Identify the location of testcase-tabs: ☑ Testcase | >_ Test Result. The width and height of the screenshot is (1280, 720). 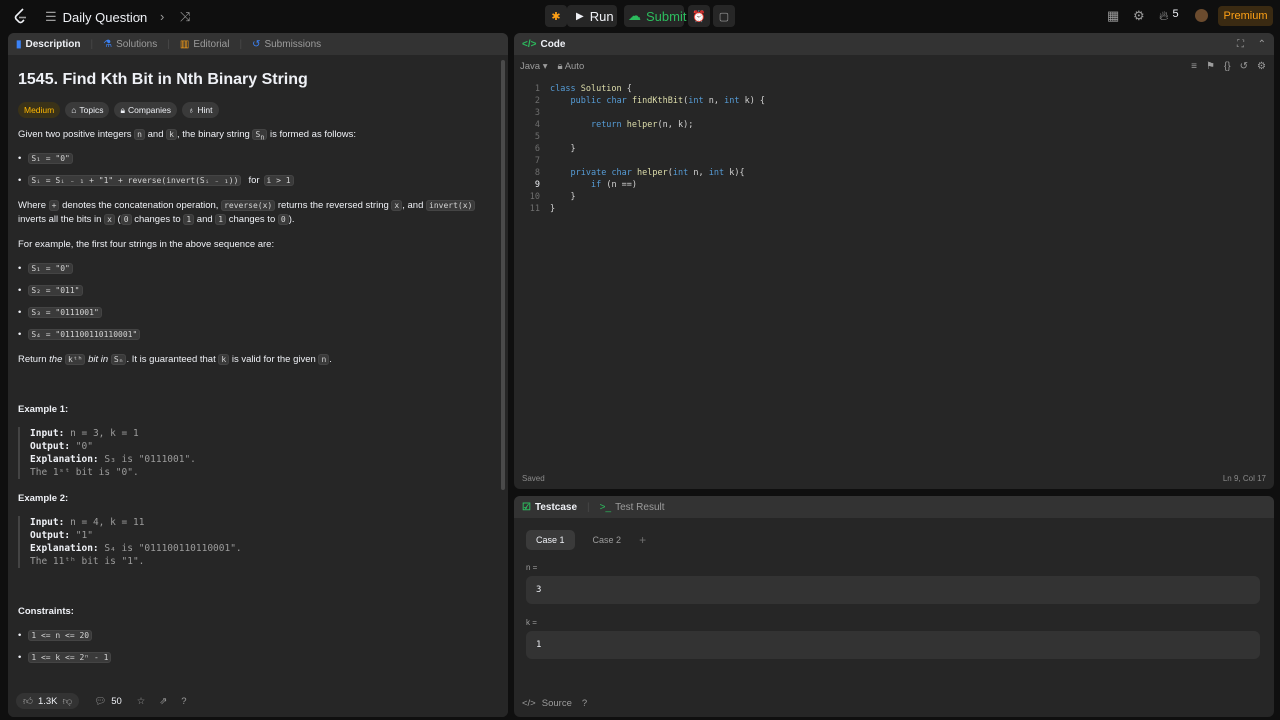
(894, 507).